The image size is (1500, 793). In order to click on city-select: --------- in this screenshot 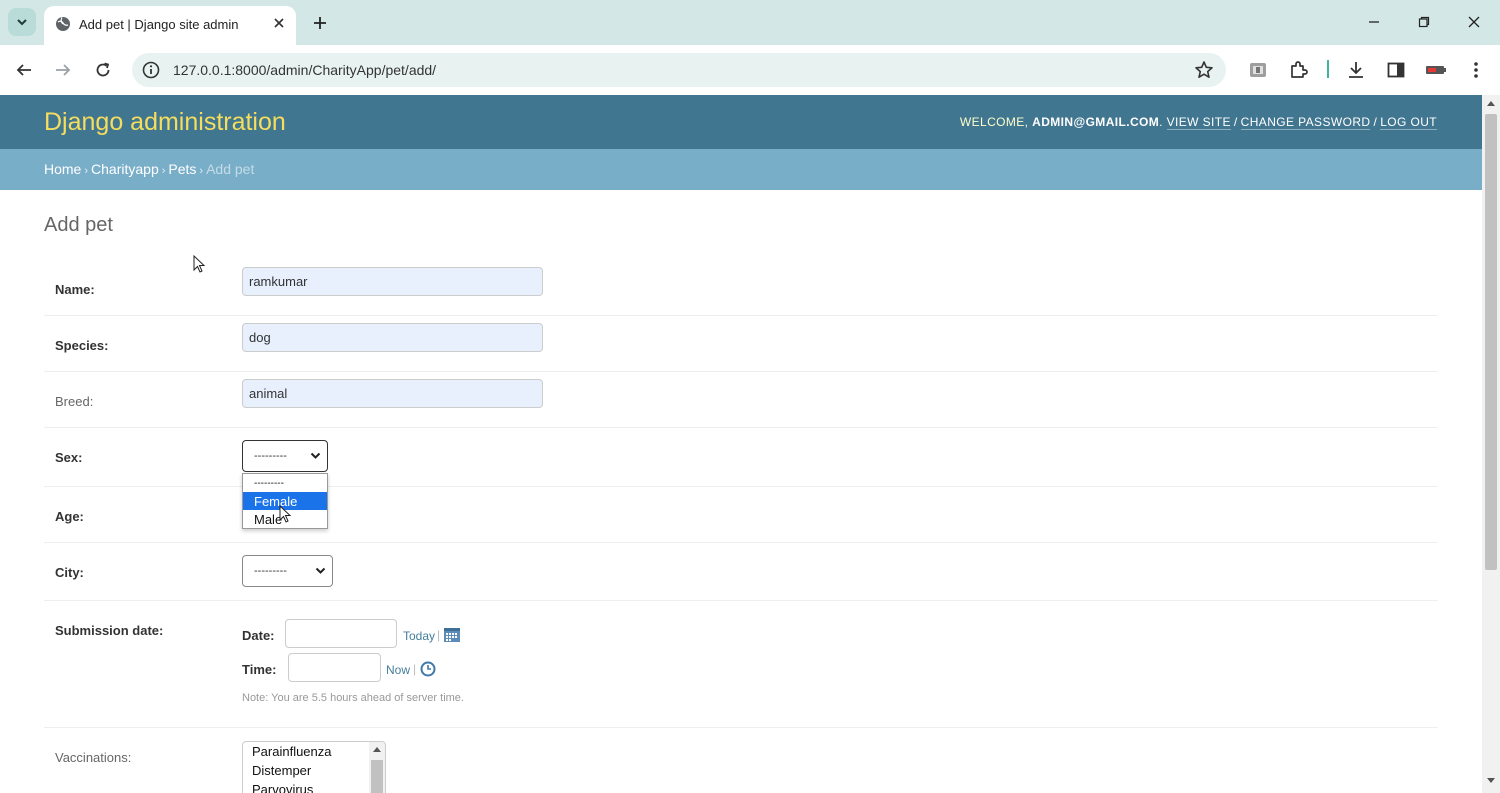, I will do `click(287, 571)`.